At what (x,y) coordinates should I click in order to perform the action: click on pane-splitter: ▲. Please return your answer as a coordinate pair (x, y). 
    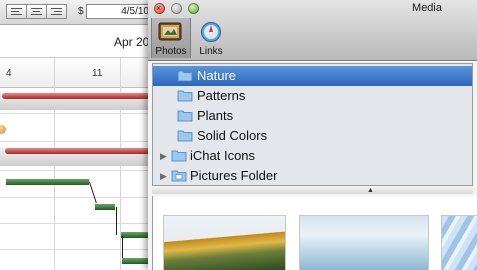
    Looking at the image, I should click on (312, 190).